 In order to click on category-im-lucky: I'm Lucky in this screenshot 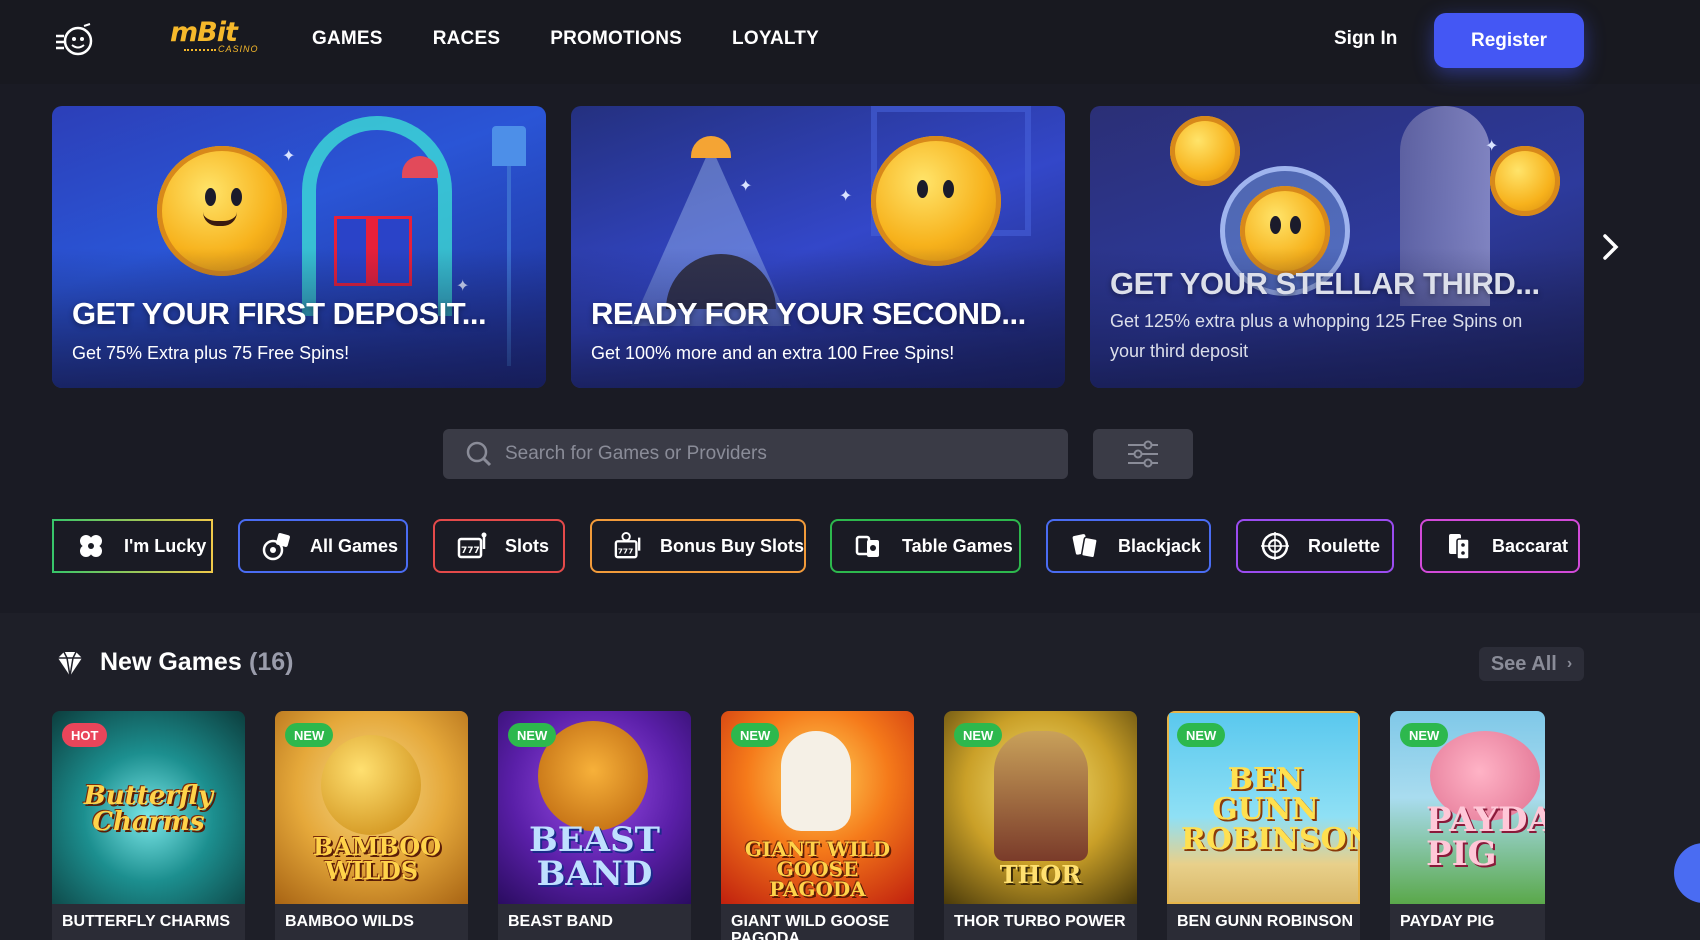, I will do `click(132, 546)`.